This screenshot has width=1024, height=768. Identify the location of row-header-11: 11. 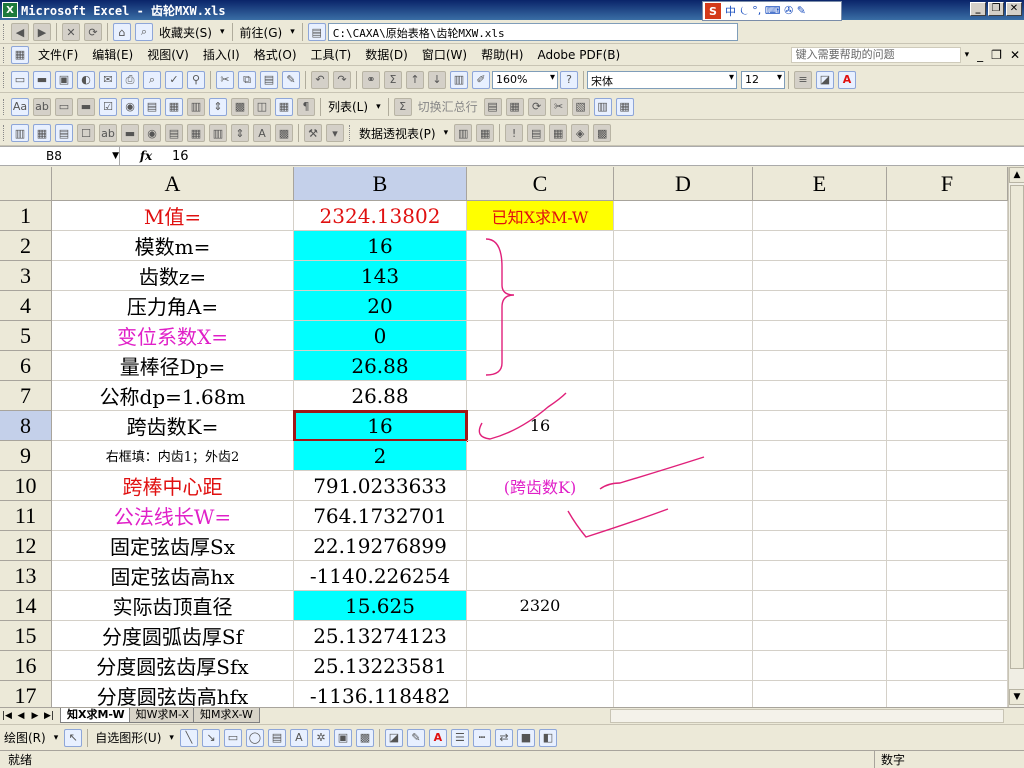
(26, 516).